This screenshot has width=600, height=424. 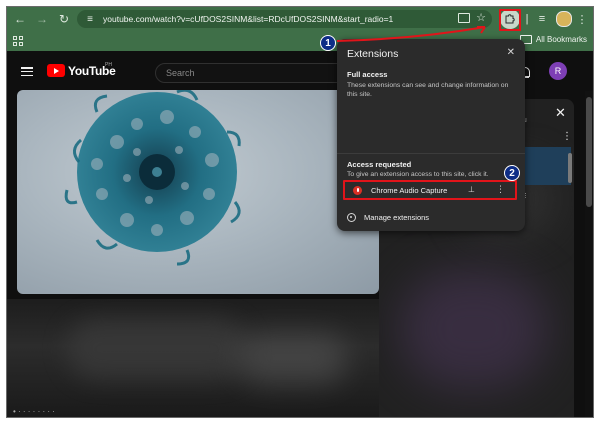 What do you see at coordinates (20, 19) in the screenshot?
I see `back-arrow-icon: ←` at bounding box center [20, 19].